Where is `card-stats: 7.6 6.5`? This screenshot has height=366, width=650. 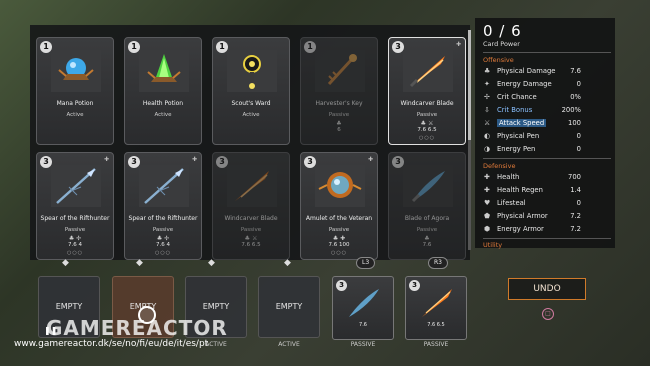 card-stats: 7.6 6.5 is located at coordinates (436, 325).